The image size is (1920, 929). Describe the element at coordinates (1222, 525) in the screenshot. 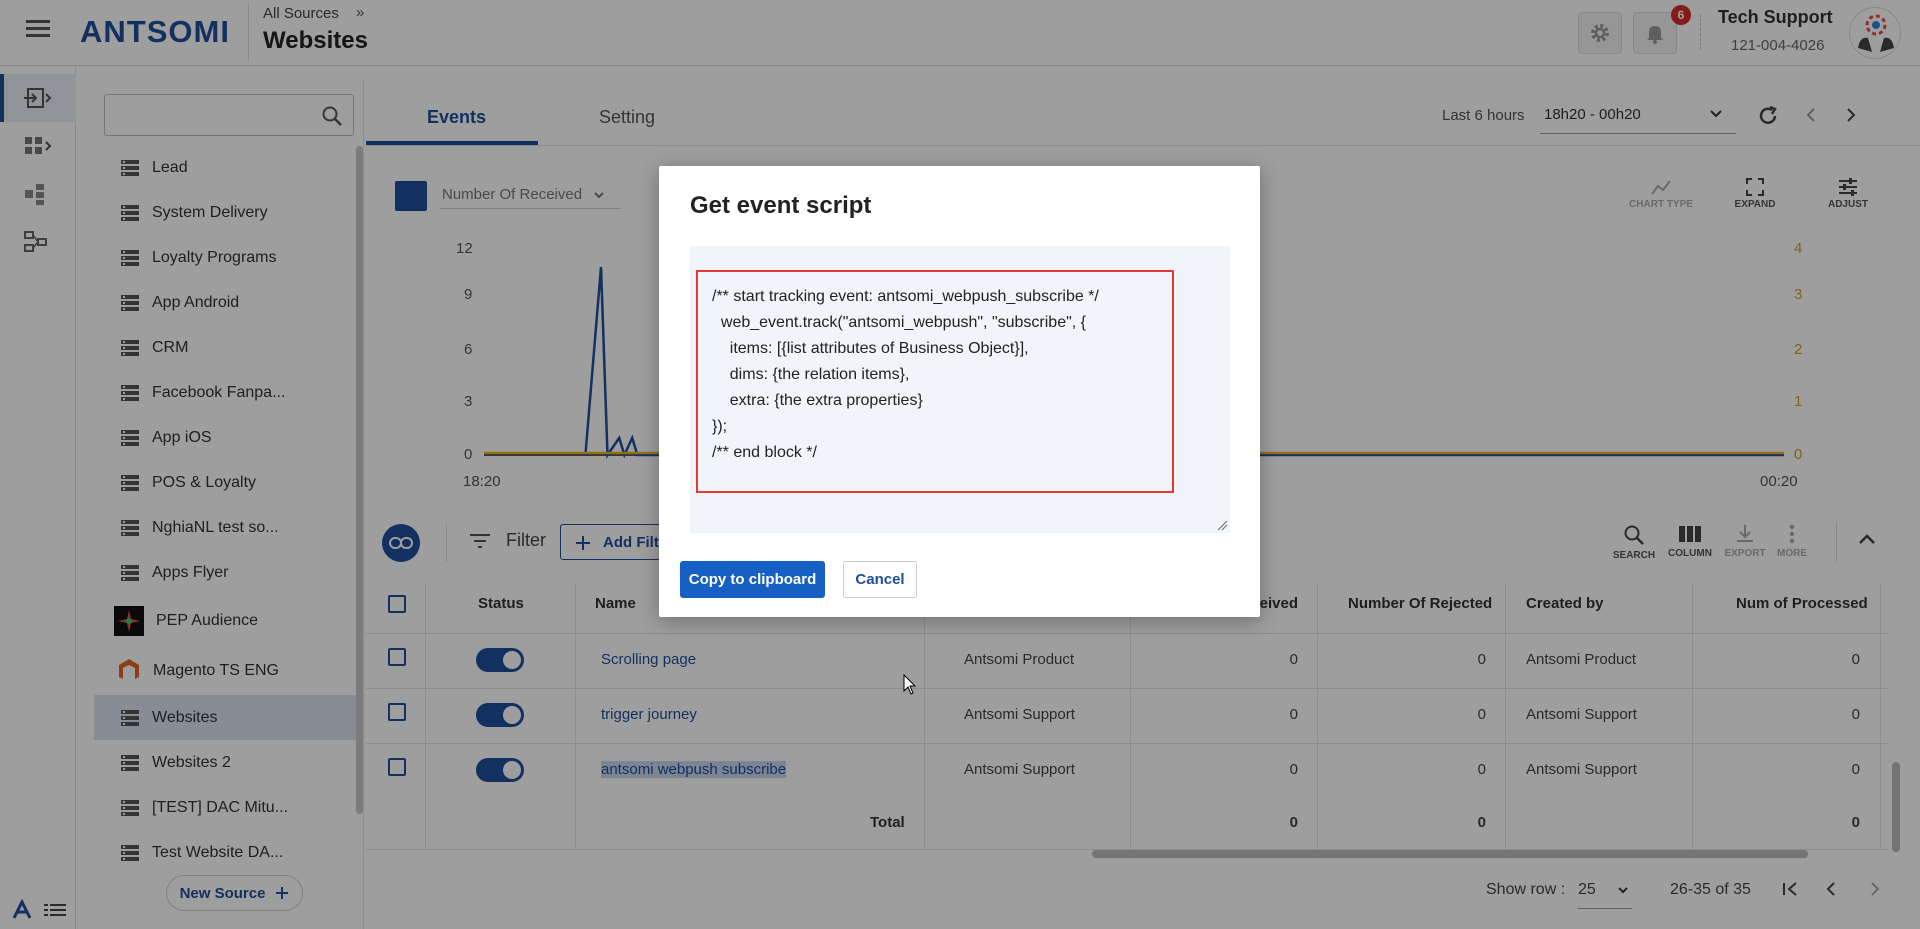

I see `resize-handle-icon` at that location.